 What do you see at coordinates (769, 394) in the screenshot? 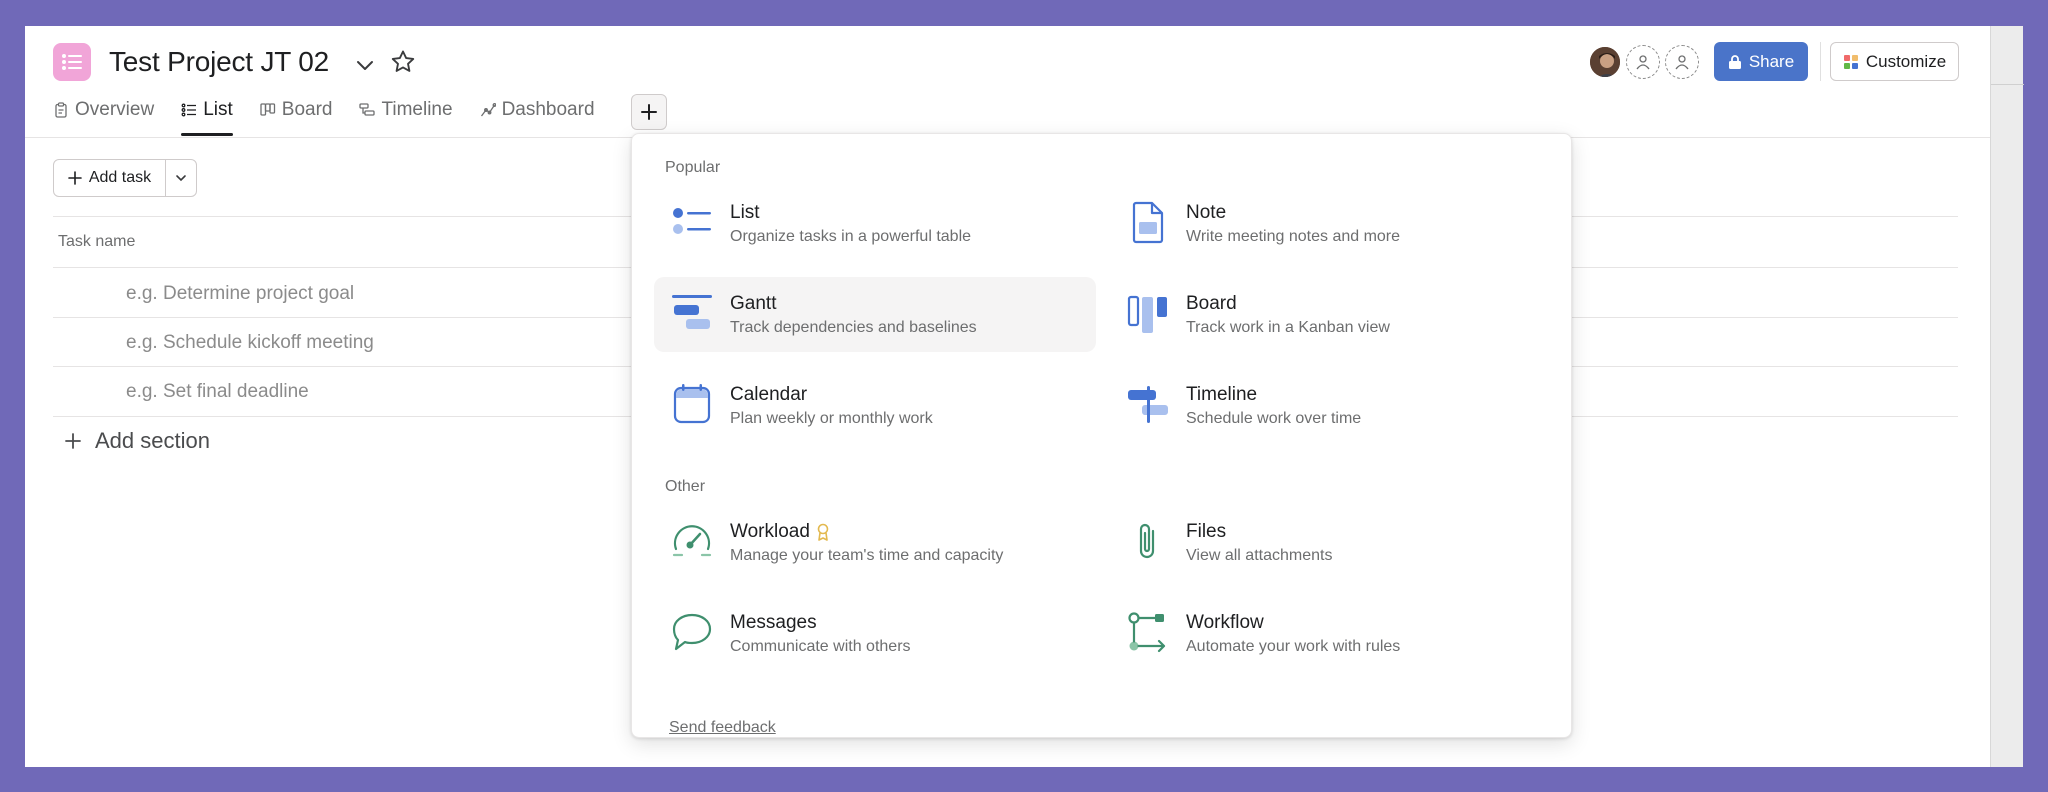
I see `menu-item-title: Calendar` at bounding box center [769, 394].